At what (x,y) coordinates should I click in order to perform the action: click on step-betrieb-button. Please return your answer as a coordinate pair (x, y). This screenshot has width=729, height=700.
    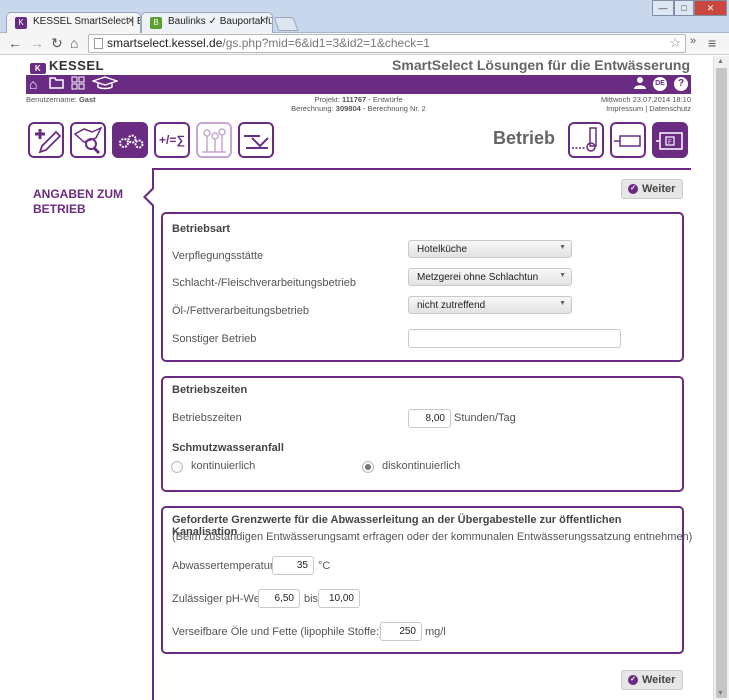
    Looking at the image, I should click on (130, 140).